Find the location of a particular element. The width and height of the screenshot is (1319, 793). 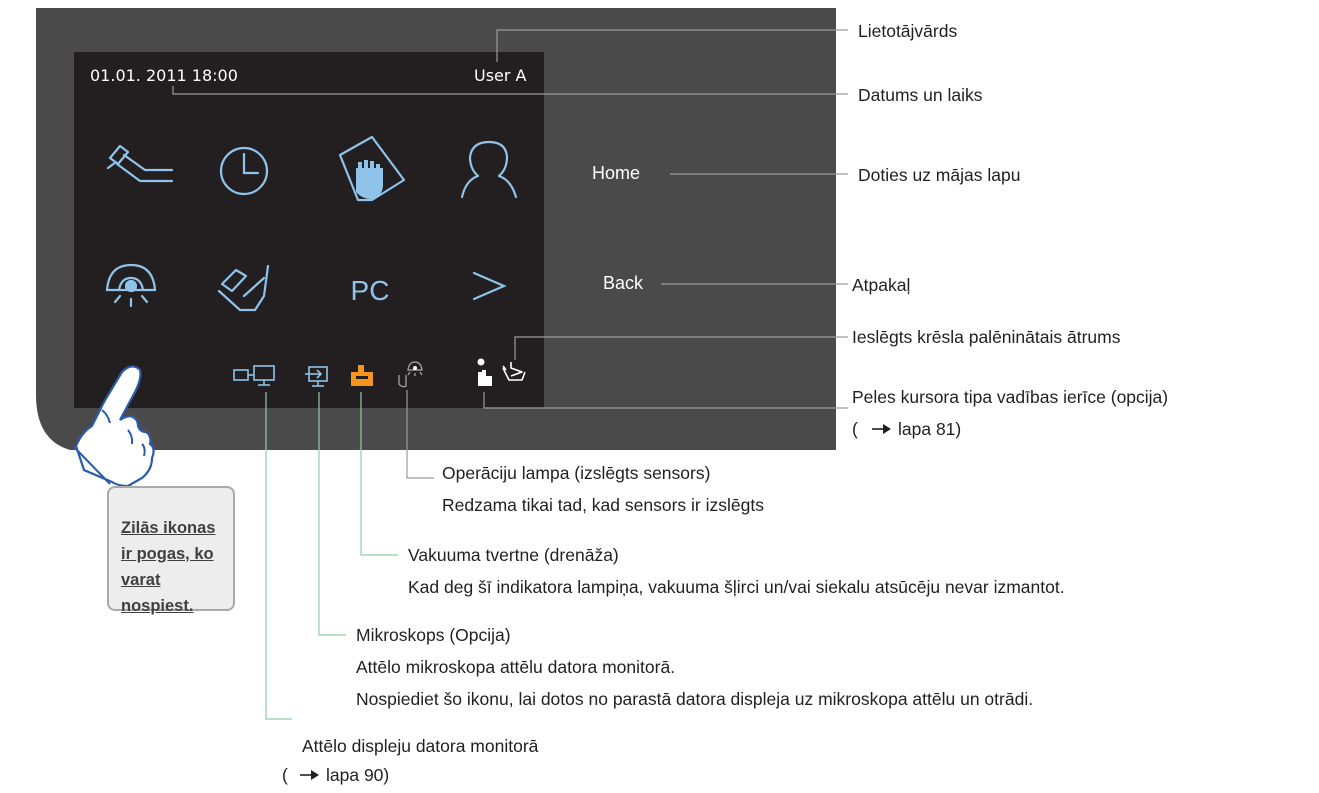

callout-monitor-title: Attēlo displeju datora monitorā is located at coordinates (420, 746).